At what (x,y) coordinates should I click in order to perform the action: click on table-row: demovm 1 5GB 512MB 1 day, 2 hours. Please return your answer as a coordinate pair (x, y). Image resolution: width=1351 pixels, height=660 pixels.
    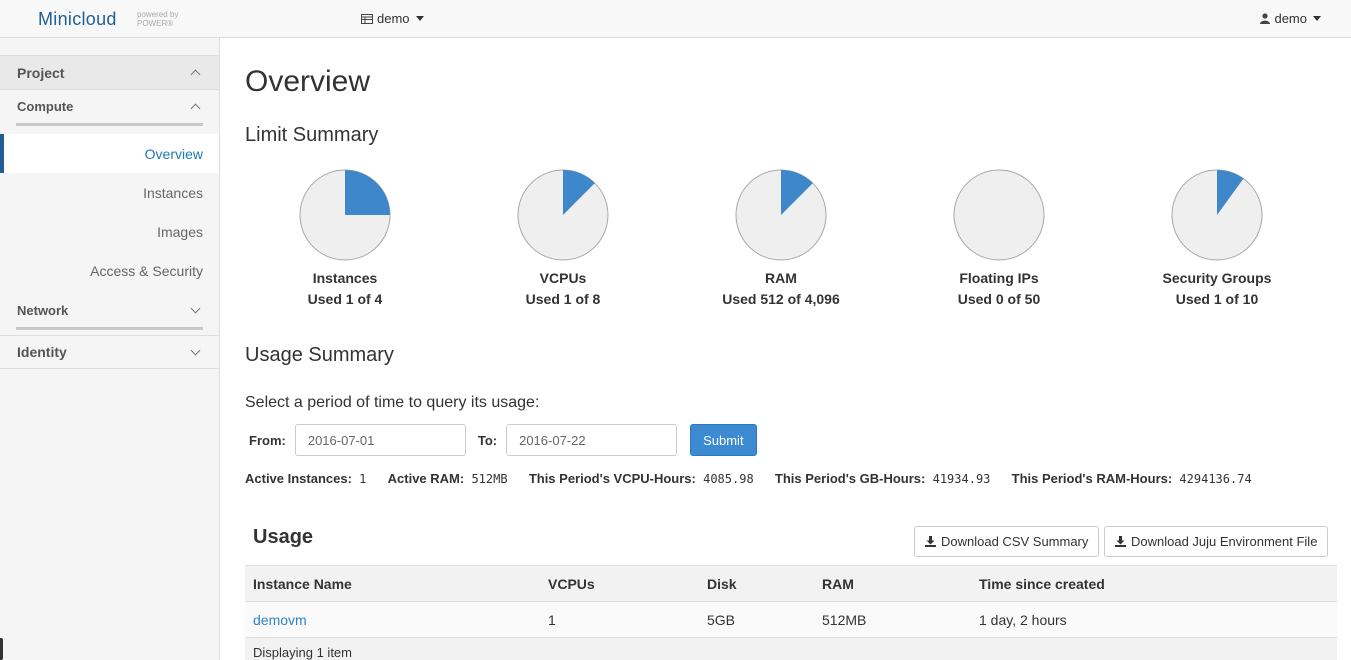
    Looking at the image, I should click on (791, 619).